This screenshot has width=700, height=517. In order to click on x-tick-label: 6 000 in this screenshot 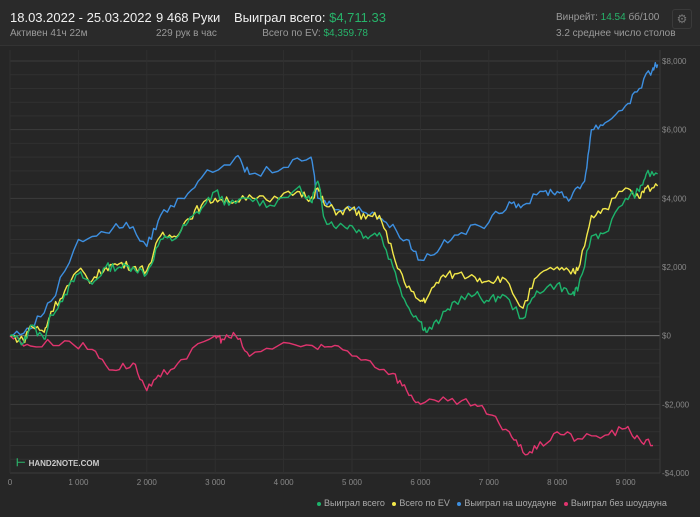, I will do `click(420, 482)`.